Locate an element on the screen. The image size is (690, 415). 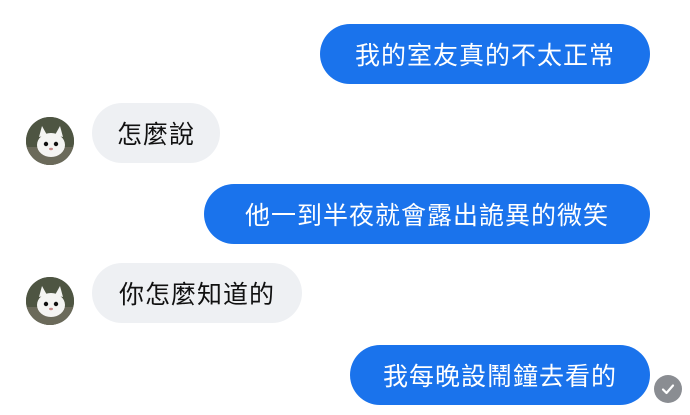
message-bubble-sent: 我每晚設鬧鐘去看的 is located at coordinates (500, 375).